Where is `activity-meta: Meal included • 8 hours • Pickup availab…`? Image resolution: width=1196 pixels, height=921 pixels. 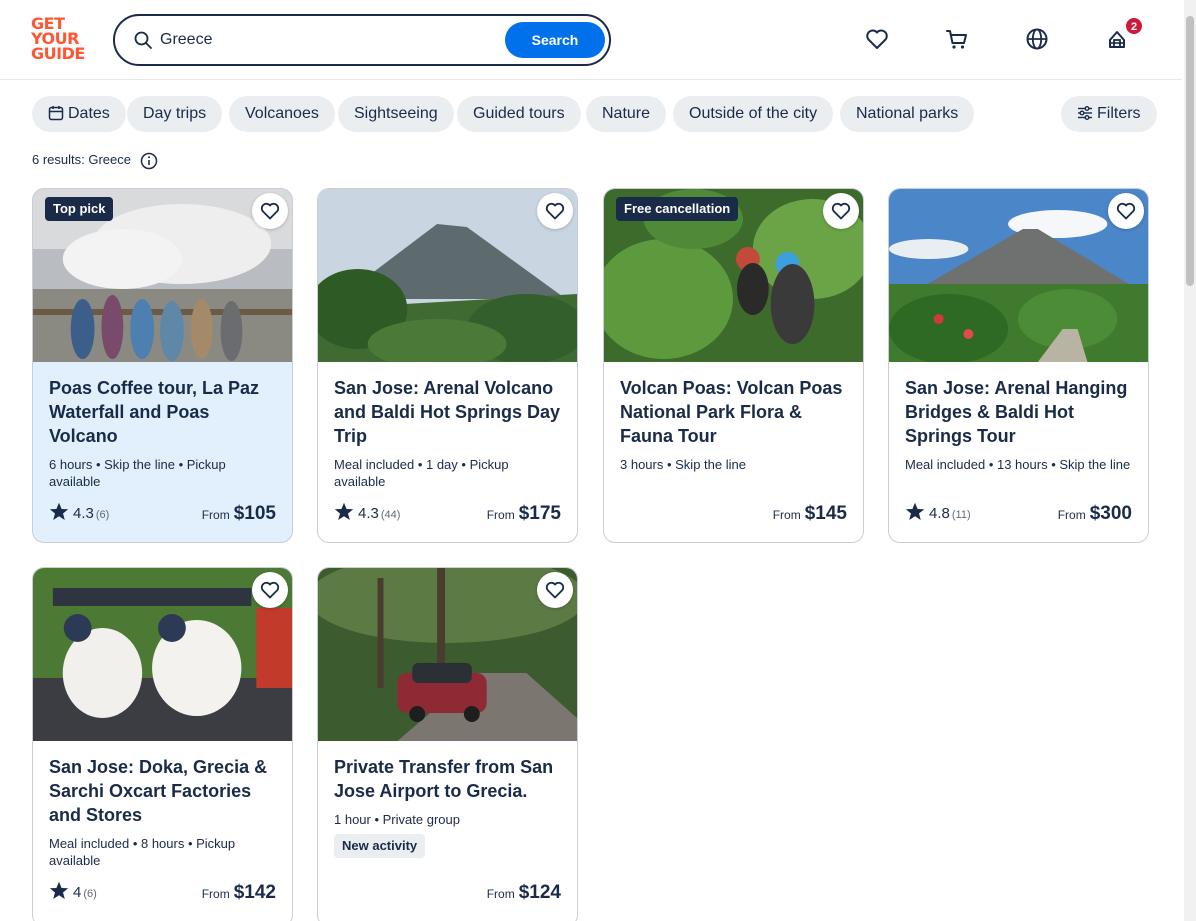 activity-meta: Meal included • 8 hours • Pickup availab… is located at coordinates (142, 852).